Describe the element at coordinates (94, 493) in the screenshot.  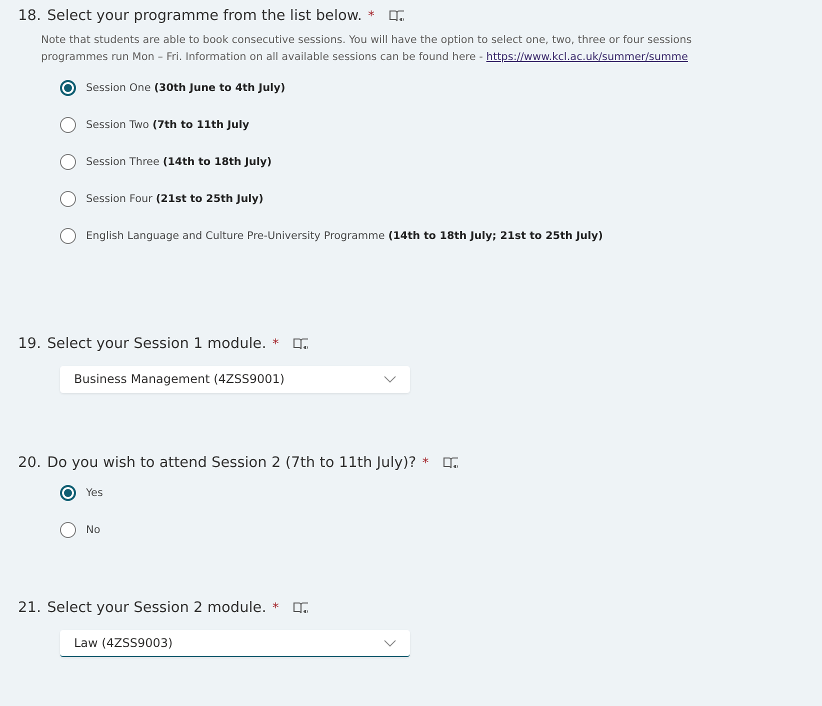
I see `option-label: Yes` at that location.